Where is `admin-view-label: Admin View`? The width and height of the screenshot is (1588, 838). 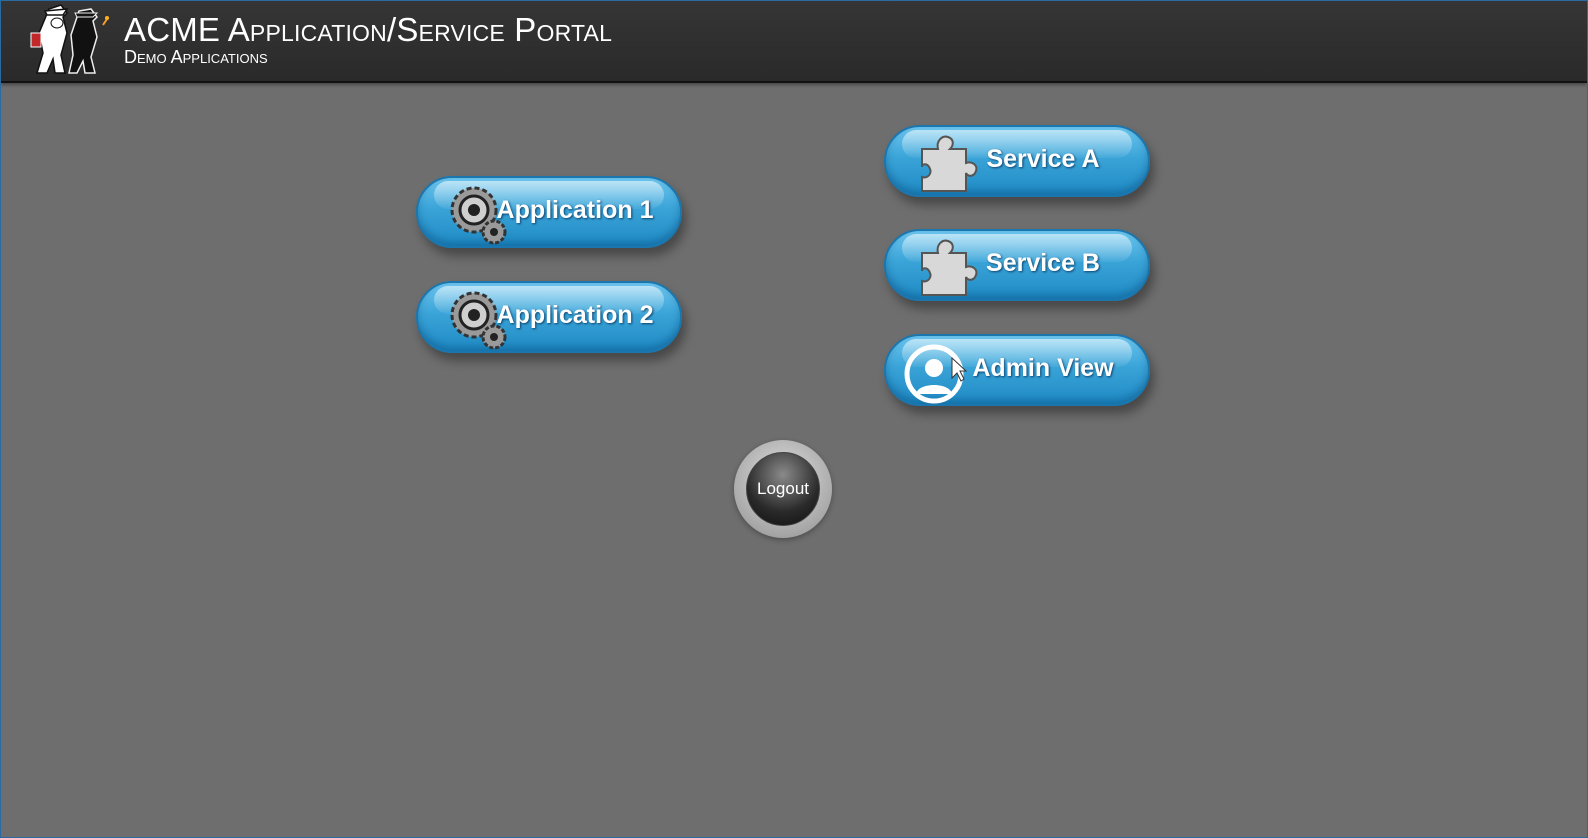 admin-view-label: Admin View is located at coordinates (1043, 368).